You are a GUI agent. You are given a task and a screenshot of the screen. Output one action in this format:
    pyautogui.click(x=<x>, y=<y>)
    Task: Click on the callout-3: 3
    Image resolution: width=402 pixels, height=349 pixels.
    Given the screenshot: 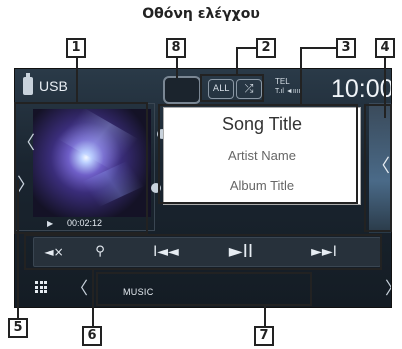 What is the action you would take?
    pyautogui.click(x=346, y=48)
    